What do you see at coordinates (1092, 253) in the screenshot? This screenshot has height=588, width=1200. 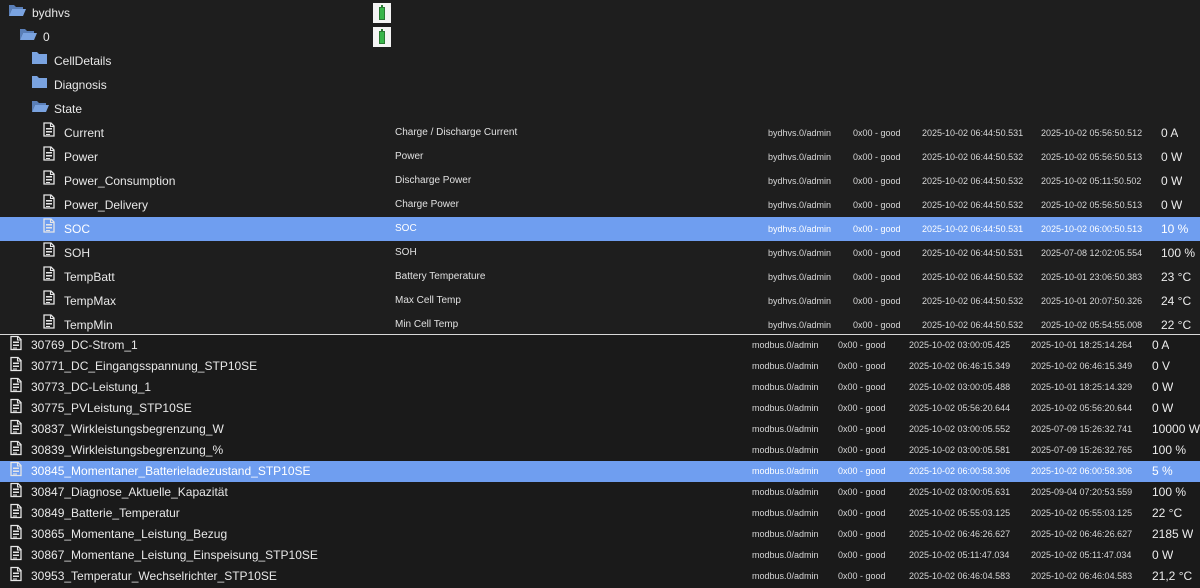 I see `state-last-change: 2025-07-08 12:02:05.554` at bounding box center [1092, 253].